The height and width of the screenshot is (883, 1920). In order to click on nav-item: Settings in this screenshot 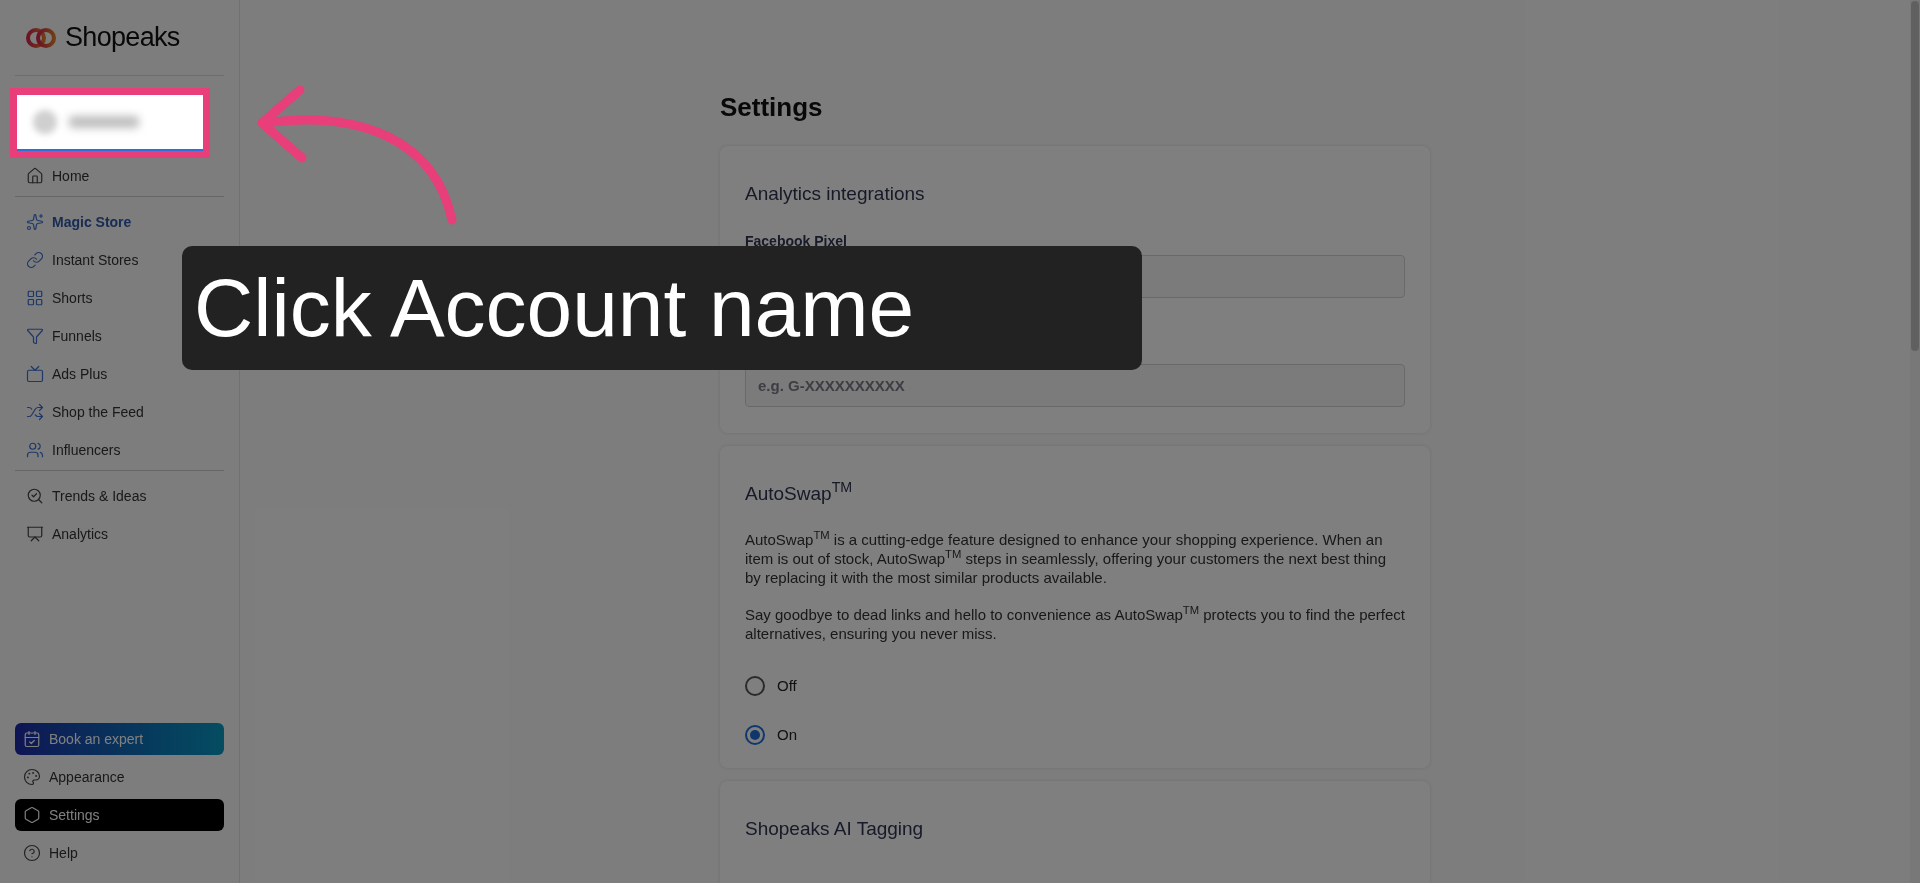, I will do `click(119, 815)`.